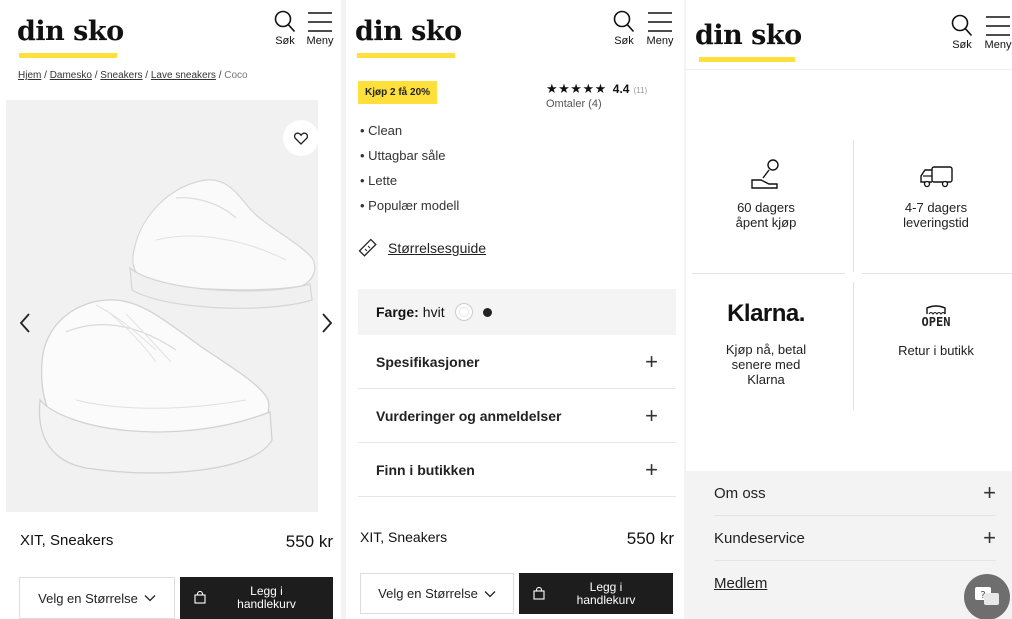  I want to click on chat-icon: ?, so click(987, 596).